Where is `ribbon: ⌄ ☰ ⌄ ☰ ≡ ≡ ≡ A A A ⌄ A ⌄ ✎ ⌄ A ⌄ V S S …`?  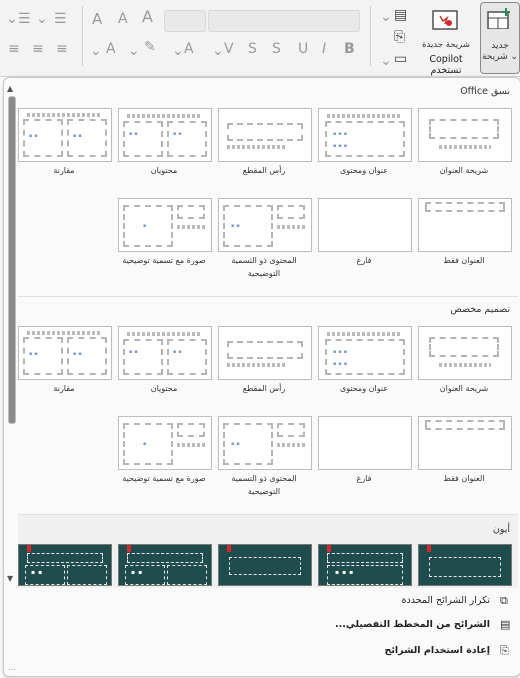 ribbon: ⌄ ☰ ⌄ ☰ ≡ ≡ ≡ A A A ⌄ A ⌄ ✎ ⌄ A ⌄ V S S … is located at coordinates (260, 38).